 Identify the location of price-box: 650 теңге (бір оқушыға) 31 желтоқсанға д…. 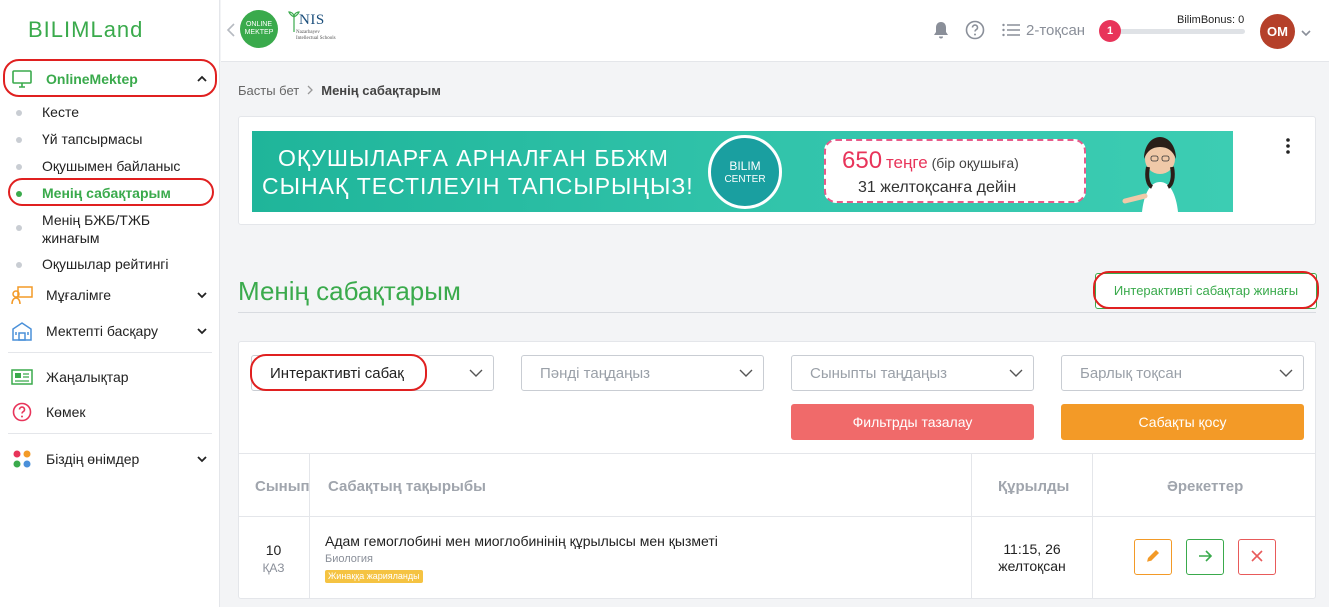
(955, 171).